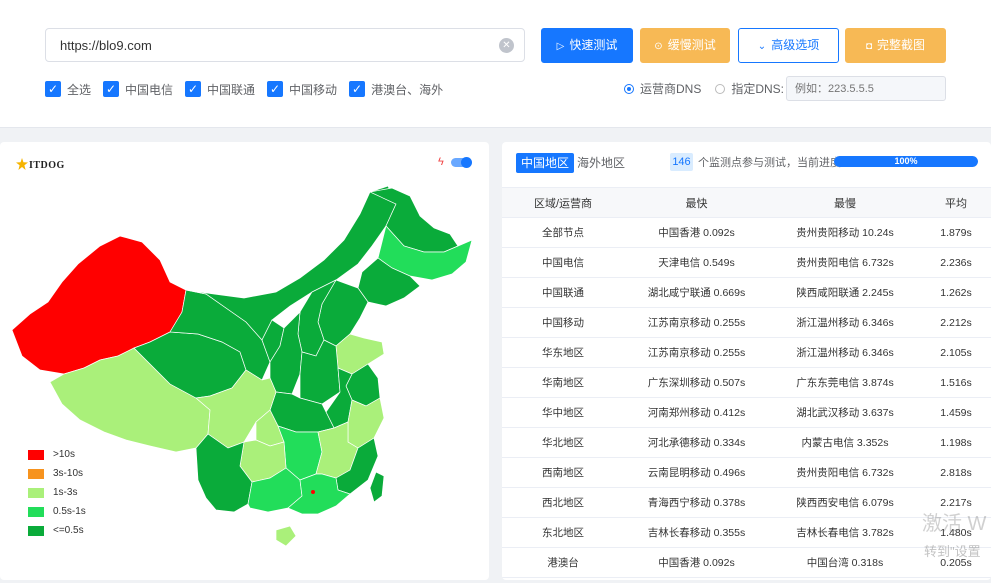 The image size is (991, 583). What do you see at coordinates (68, 473) in the screenshot?
I see `legend-label: 3s-10s` at bounding box center [68, 473].